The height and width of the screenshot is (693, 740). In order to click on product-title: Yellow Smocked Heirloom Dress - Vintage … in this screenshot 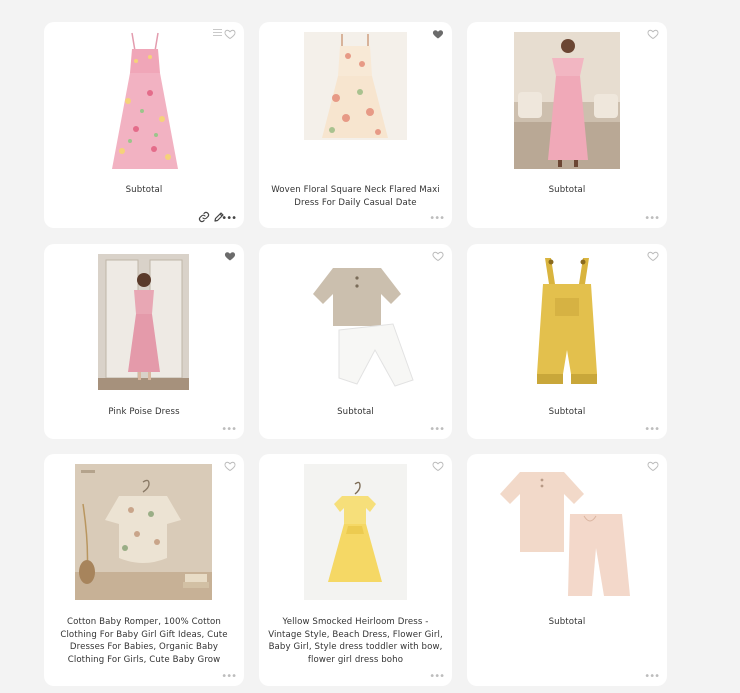, I will do `click(355, 641)`.